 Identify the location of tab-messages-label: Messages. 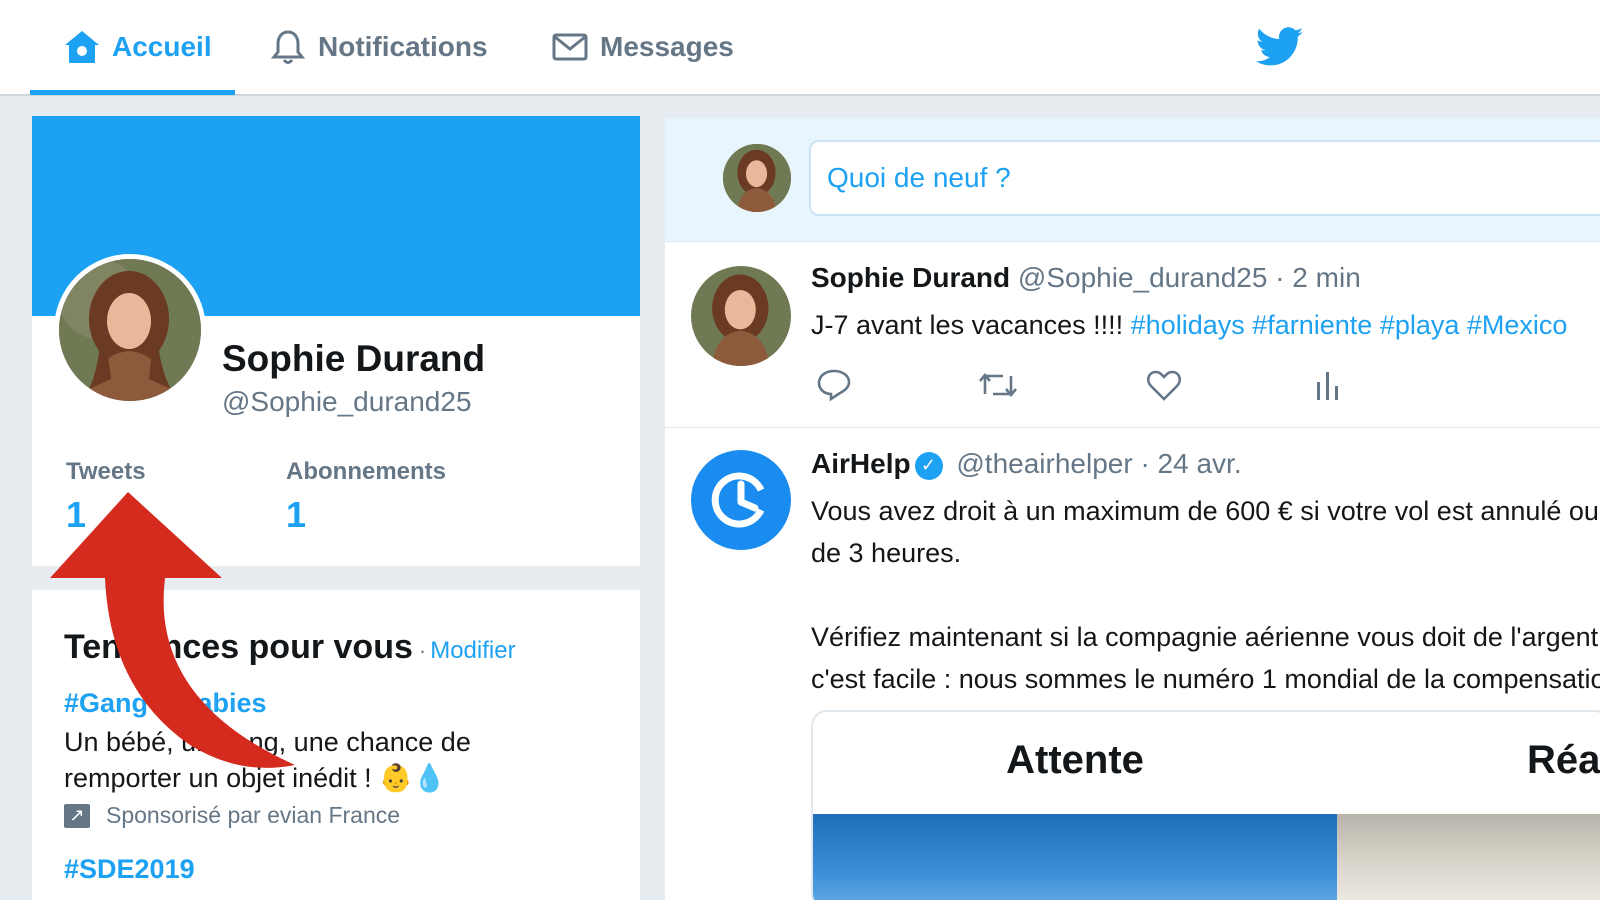
(667, 46).